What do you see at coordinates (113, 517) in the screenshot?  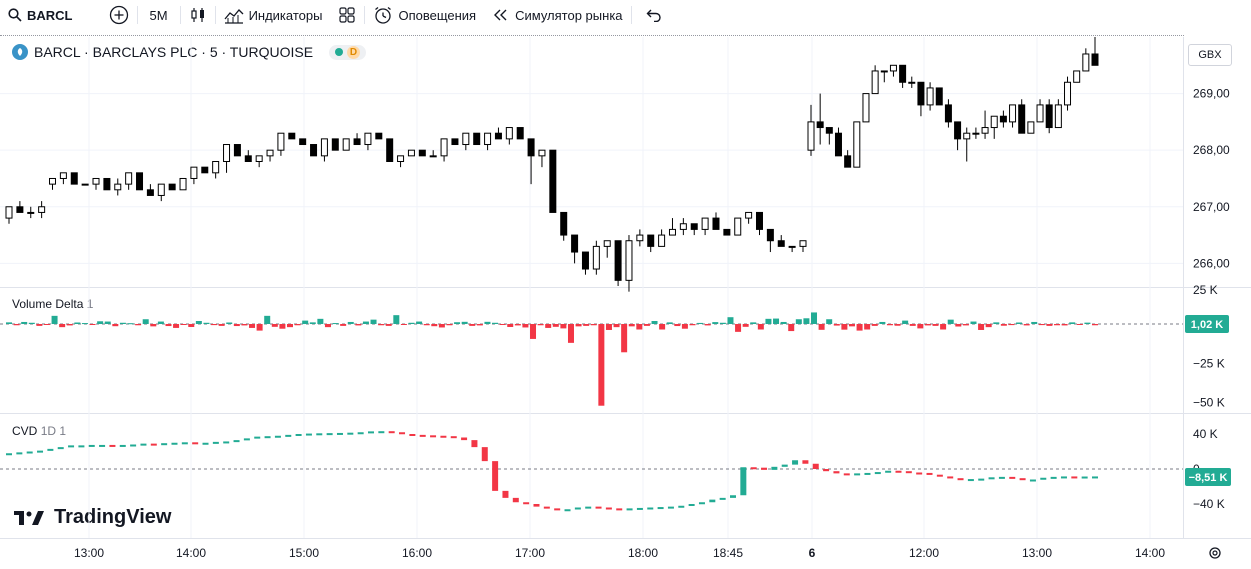 I see `brand-name: TradingView` at bounding box center [113, 517].